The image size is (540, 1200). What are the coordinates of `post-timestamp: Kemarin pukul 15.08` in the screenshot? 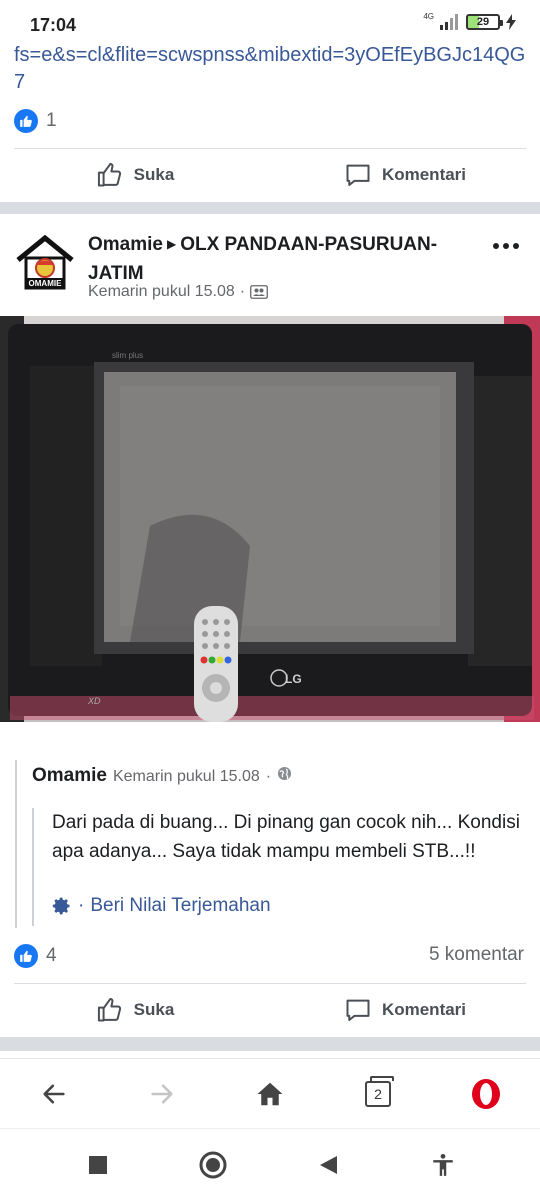 It's located at (161, 292).